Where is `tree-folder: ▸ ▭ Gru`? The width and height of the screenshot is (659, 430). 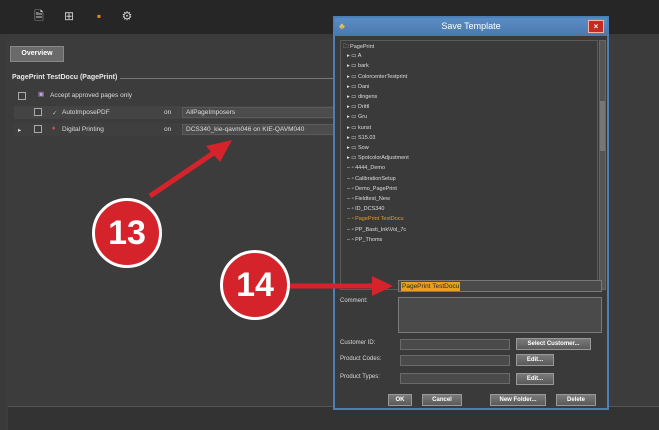
tree-folder: ▸ ▭ Gru is located at coordinates (357, 119).